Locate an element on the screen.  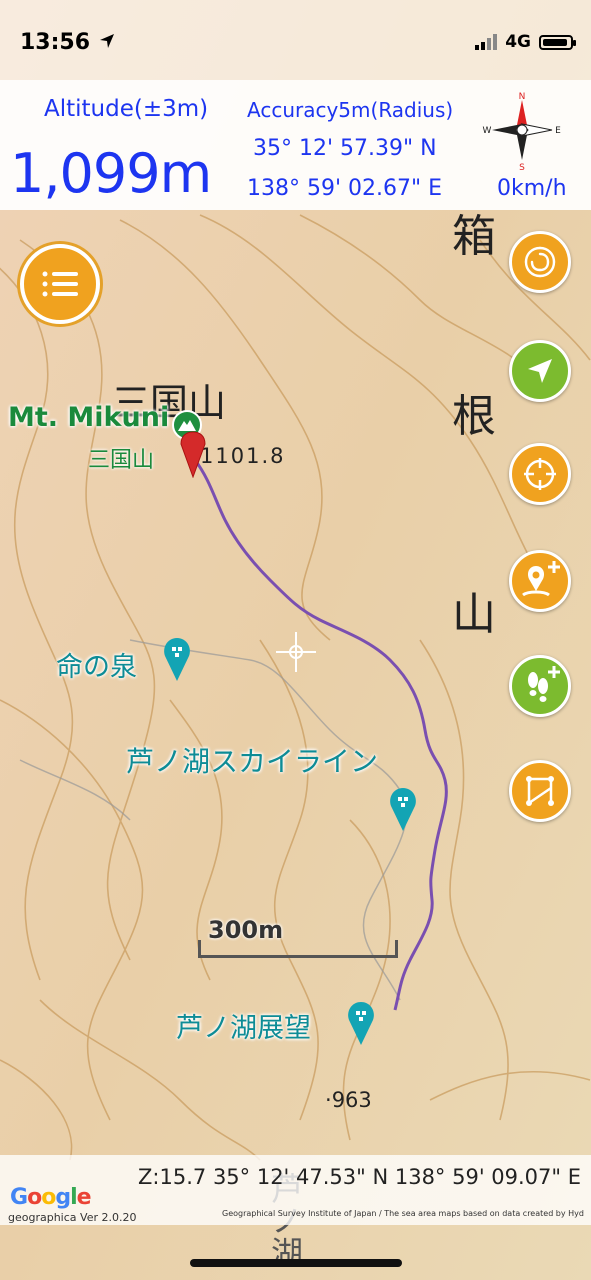
app-version: geographica Ver 2.0.20 is located at coordinates (72, 1217).